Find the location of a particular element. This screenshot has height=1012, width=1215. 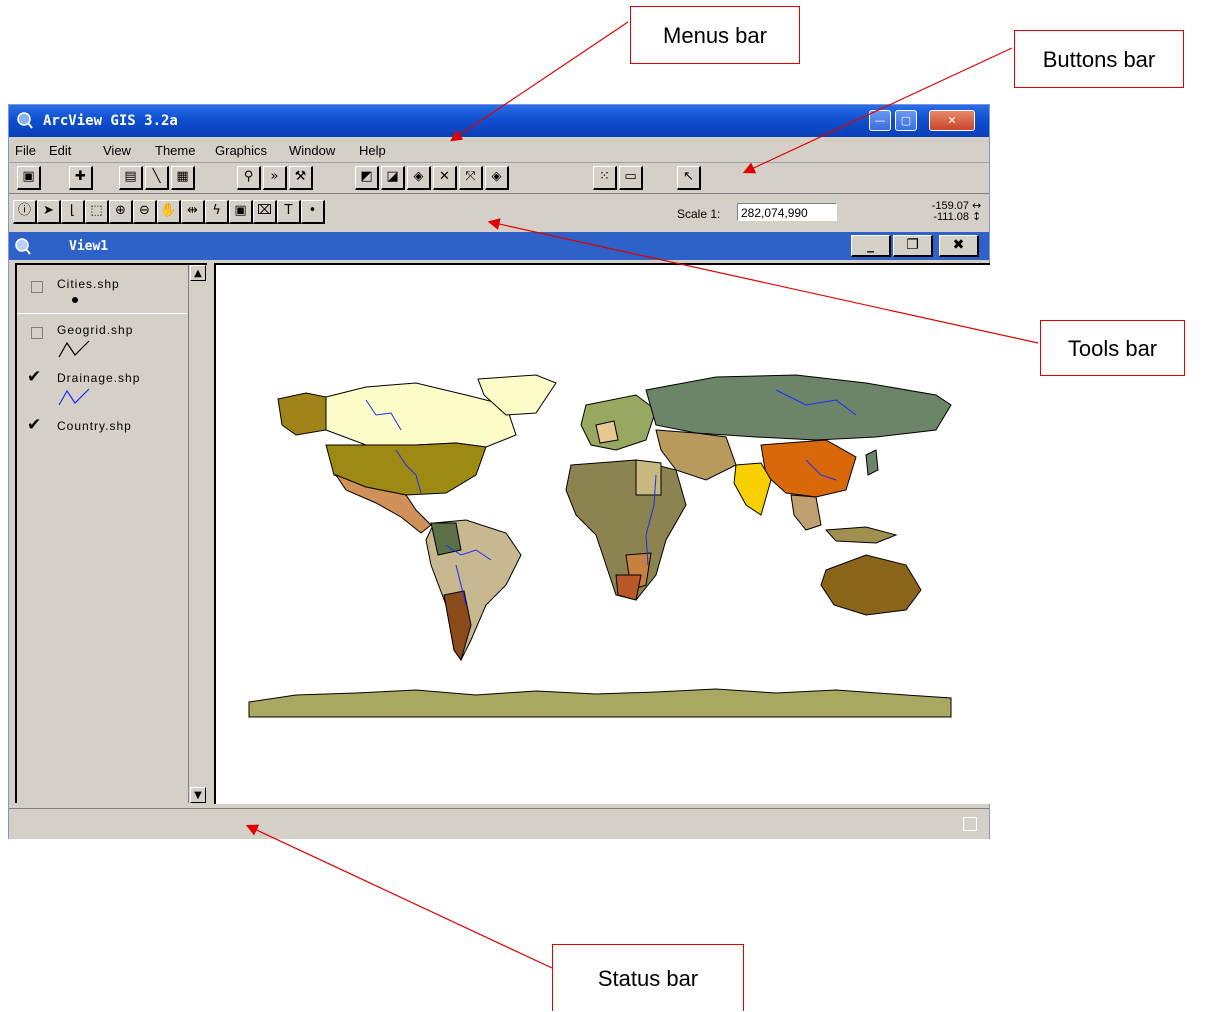

arrow-to-menus is located at coordinates (539, 81).